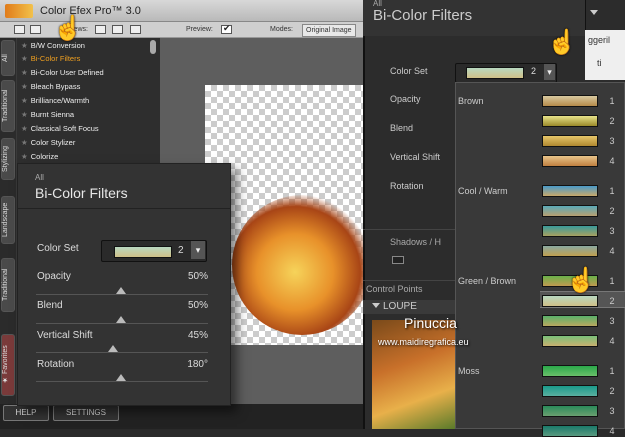  I want to click on app-logo, so click(19, 11).